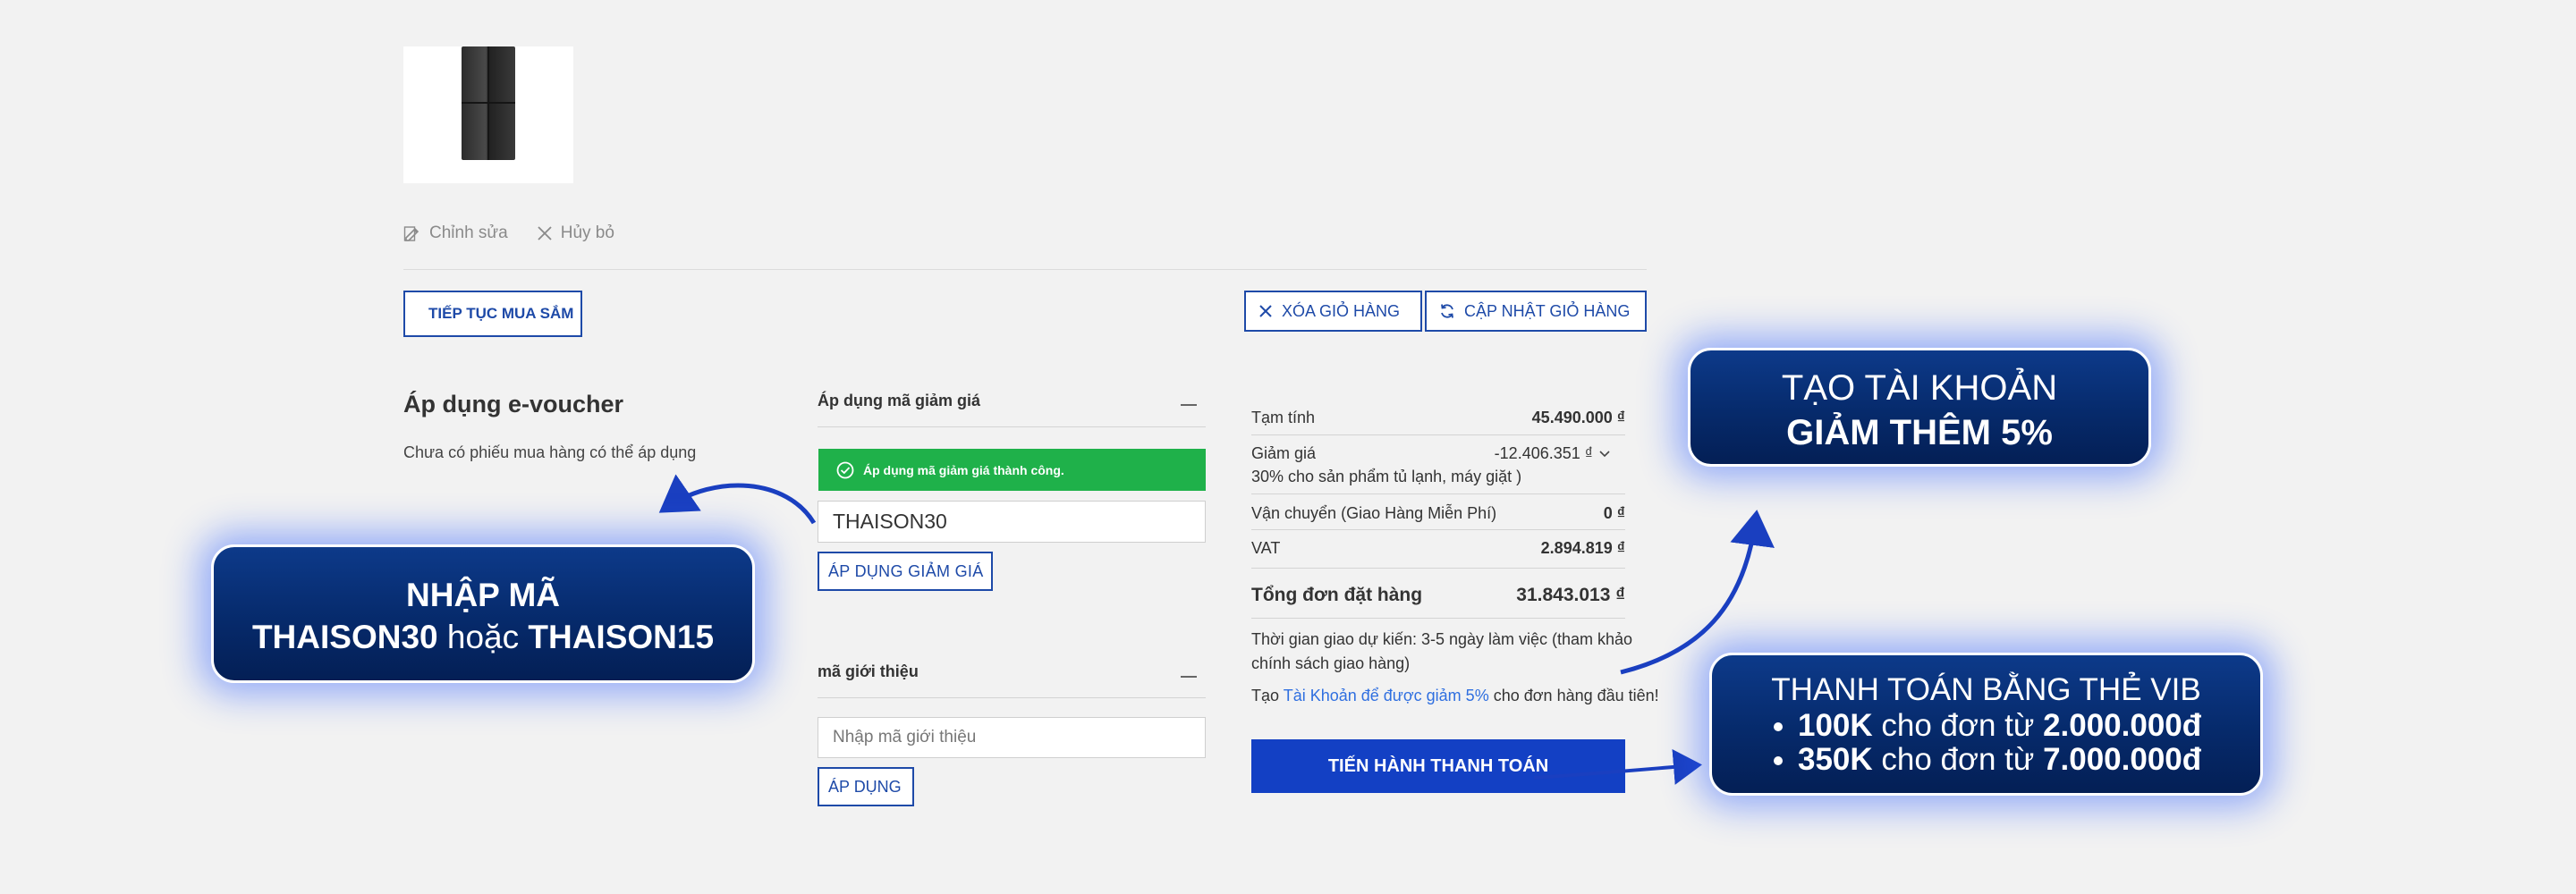  I want to click on account-discount-callout: TẠO TÀI KHOẢN GIẢM THÊM 5%, so click(1919, 407).